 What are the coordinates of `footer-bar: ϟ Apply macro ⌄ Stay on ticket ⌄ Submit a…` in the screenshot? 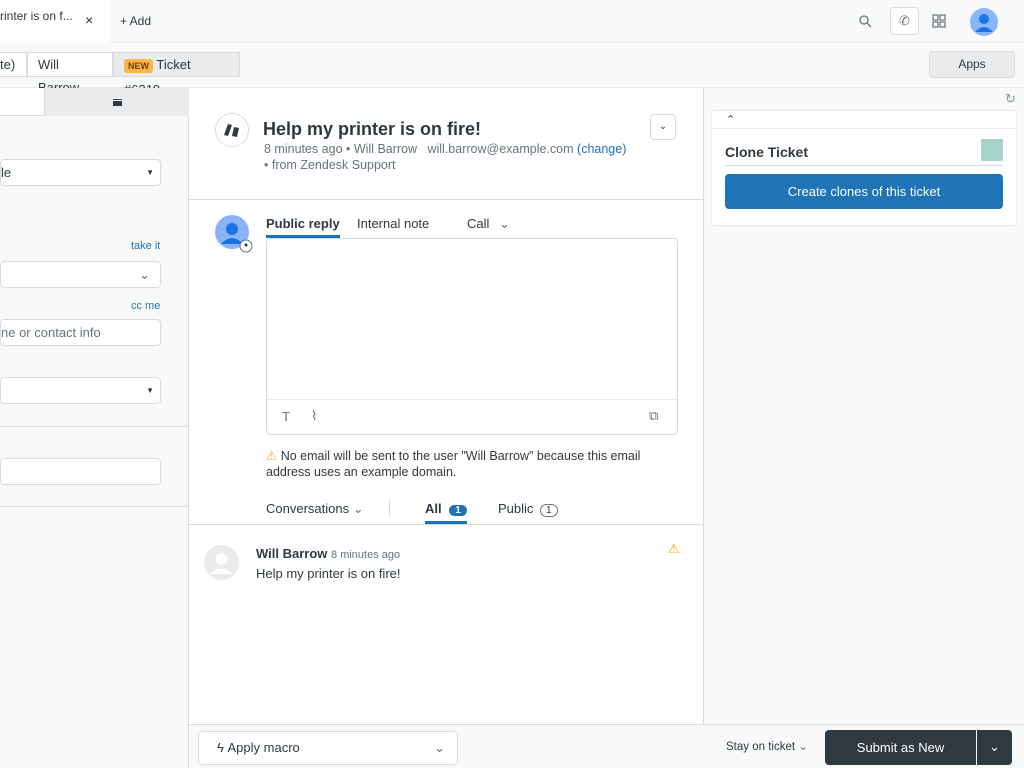 It's located at (606, 746).